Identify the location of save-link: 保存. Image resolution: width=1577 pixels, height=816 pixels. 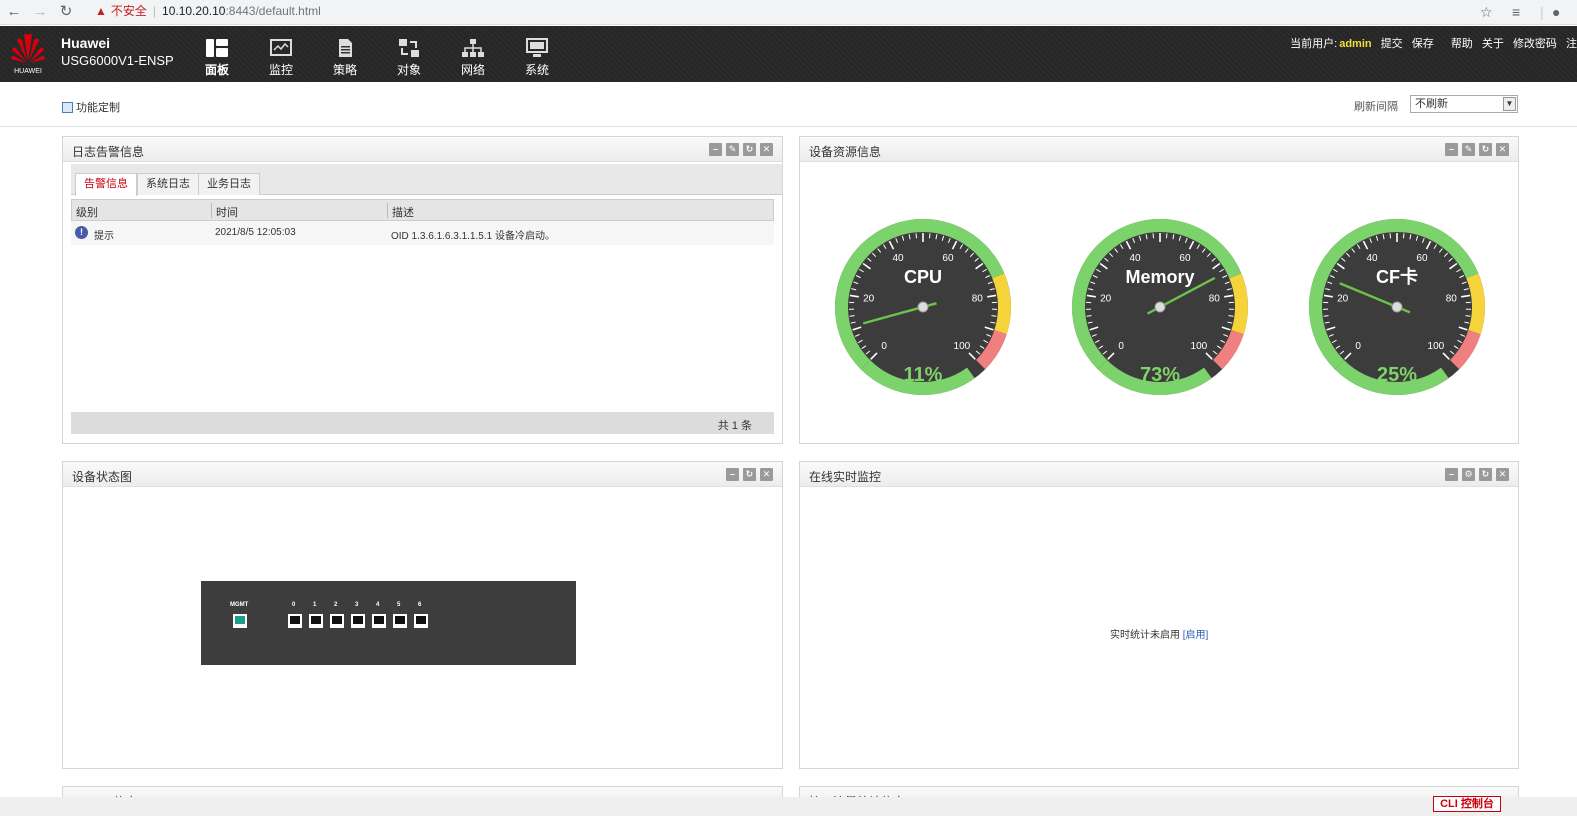
(1423, 44).